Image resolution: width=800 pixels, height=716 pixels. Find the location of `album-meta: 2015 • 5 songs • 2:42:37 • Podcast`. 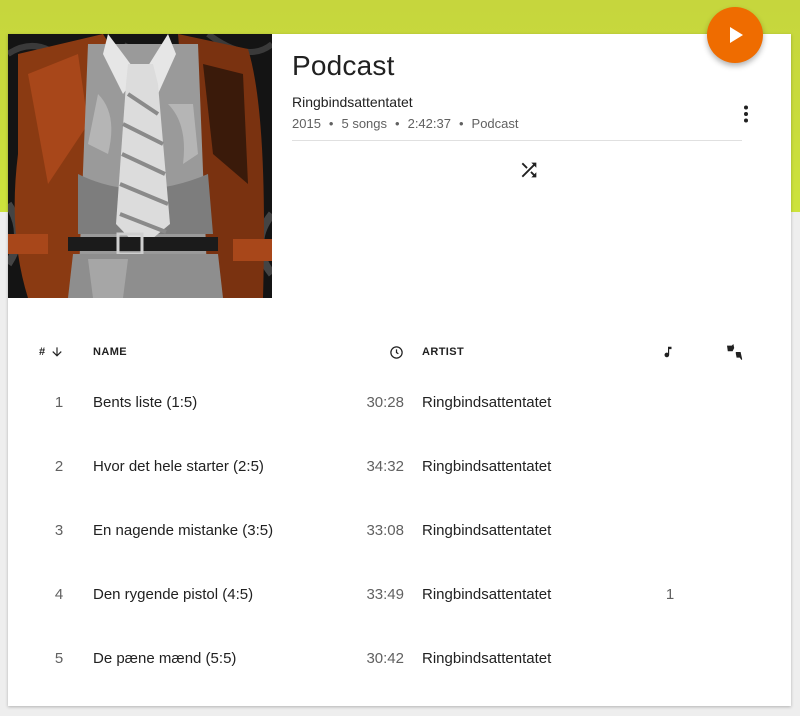

album-meta: 2015 • 5 songs • 2:42:37 • Podcast is located at coordinates (405, 123).